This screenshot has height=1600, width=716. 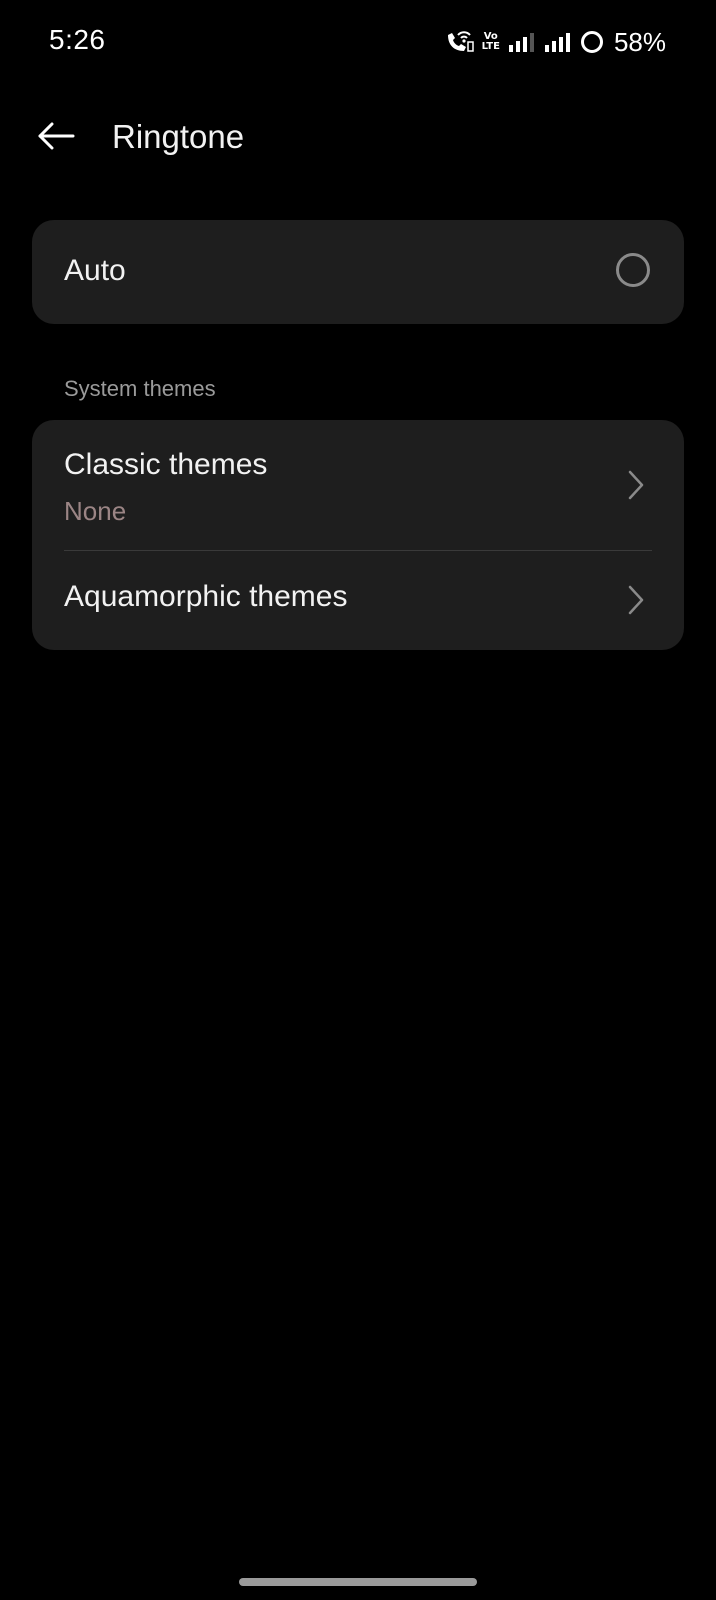 What do you see at coordinates (358, 138) in the screenshot?
I see `app-bar: Ringtone` at bounding box center [358, 138].